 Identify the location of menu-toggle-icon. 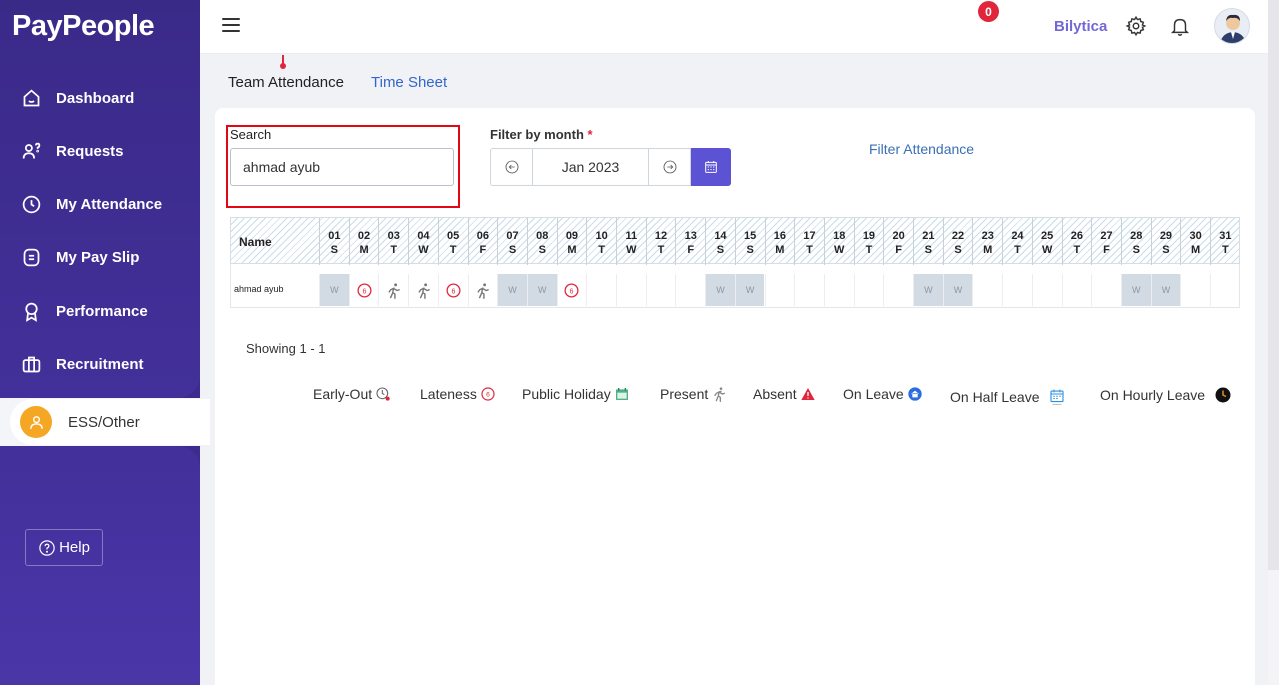
(231, 25).